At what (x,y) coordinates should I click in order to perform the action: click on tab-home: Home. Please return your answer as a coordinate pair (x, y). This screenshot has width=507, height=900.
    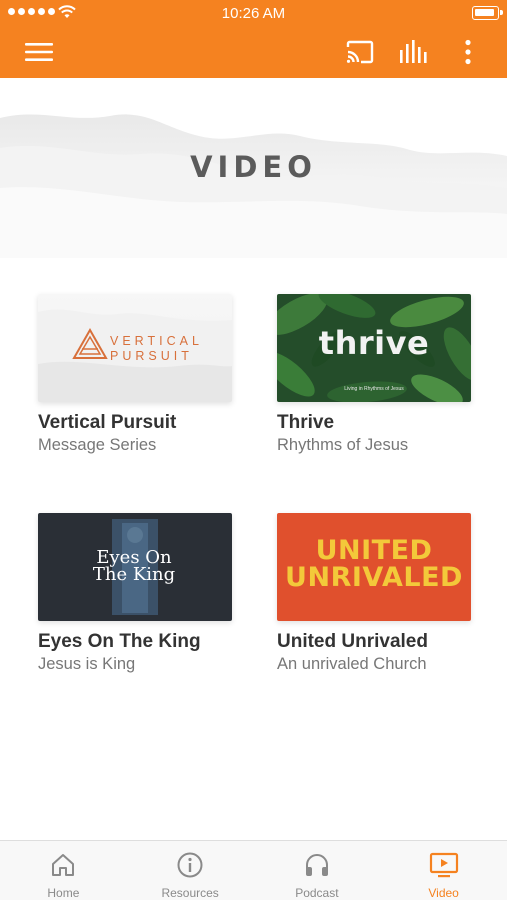
    Looking at the image, I should click on (63, 870).